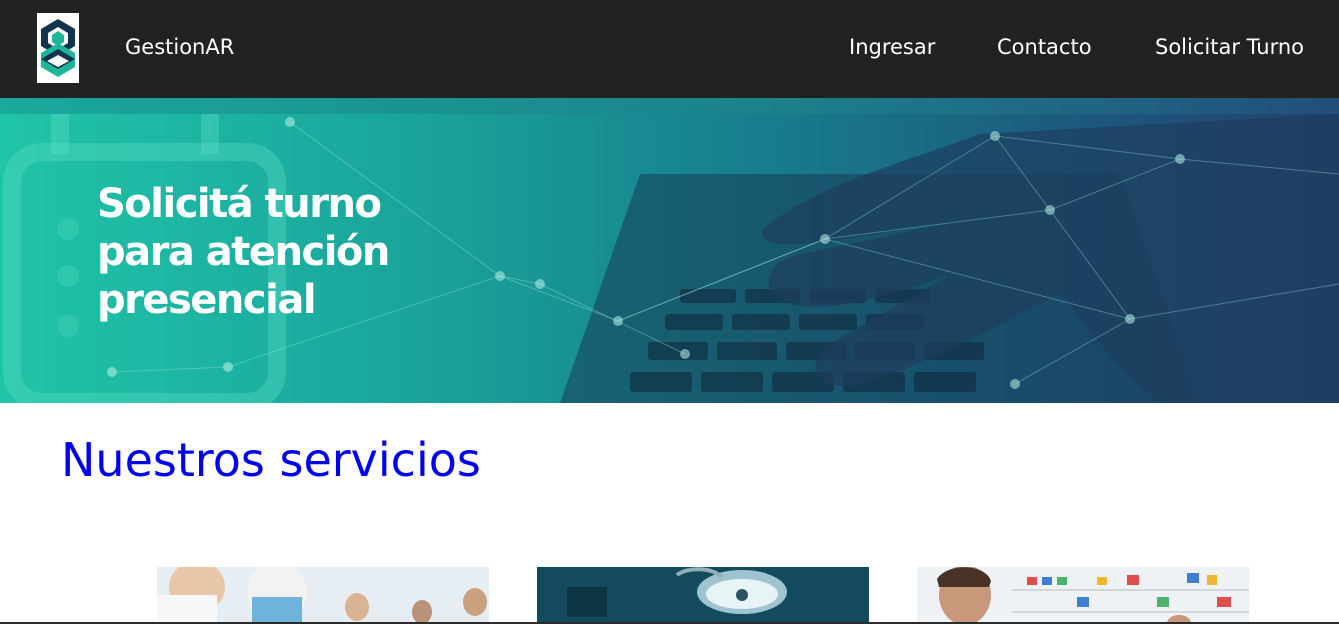 The image size is (1339, 624). Describe the element at coordinates (239, 204) in the screenshot. I see `banner-headline-line-1: Solicitá turno` at that location.